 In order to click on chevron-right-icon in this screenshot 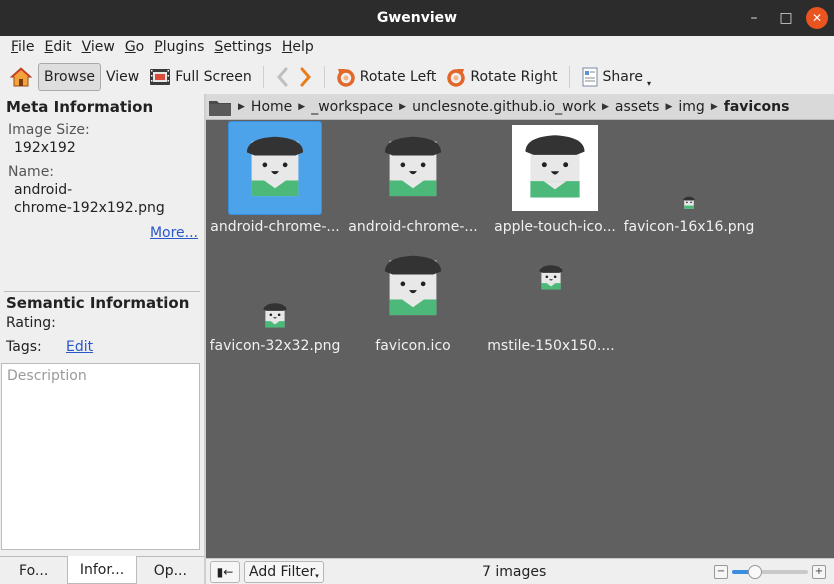, I will do `click(306, 77)`.